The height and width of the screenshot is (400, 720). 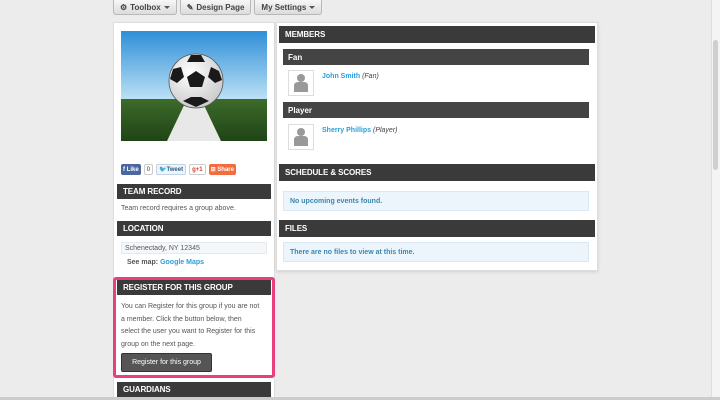 What do you see at coordinates (194, 86) in the screenshot?
I see `team-photo` at bounding box center [194, 86].